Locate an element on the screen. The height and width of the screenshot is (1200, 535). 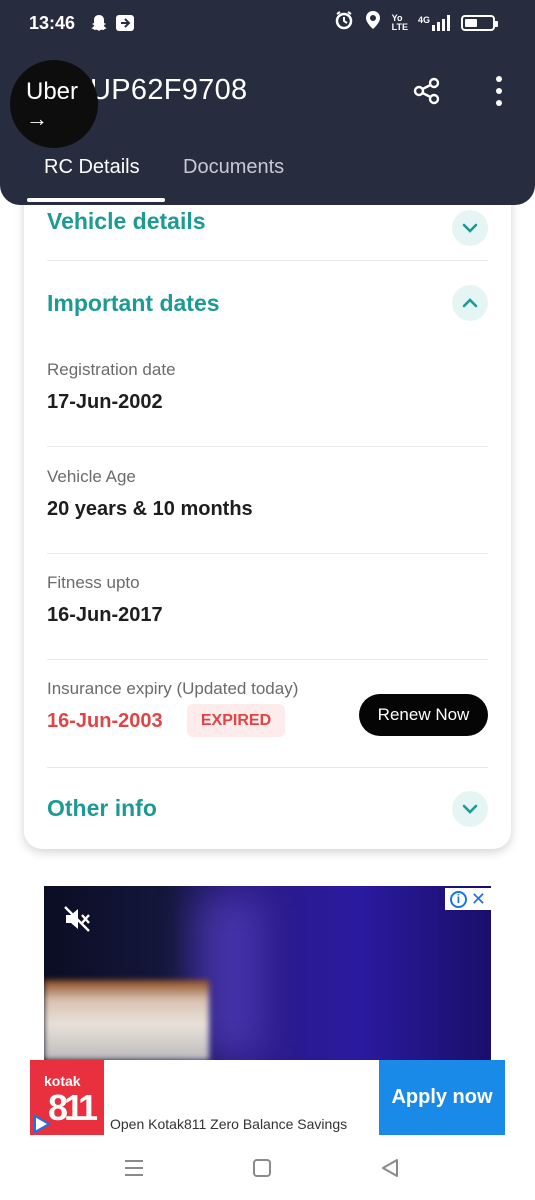
ad-triangle-icon is located at coordinates (42, 1124).